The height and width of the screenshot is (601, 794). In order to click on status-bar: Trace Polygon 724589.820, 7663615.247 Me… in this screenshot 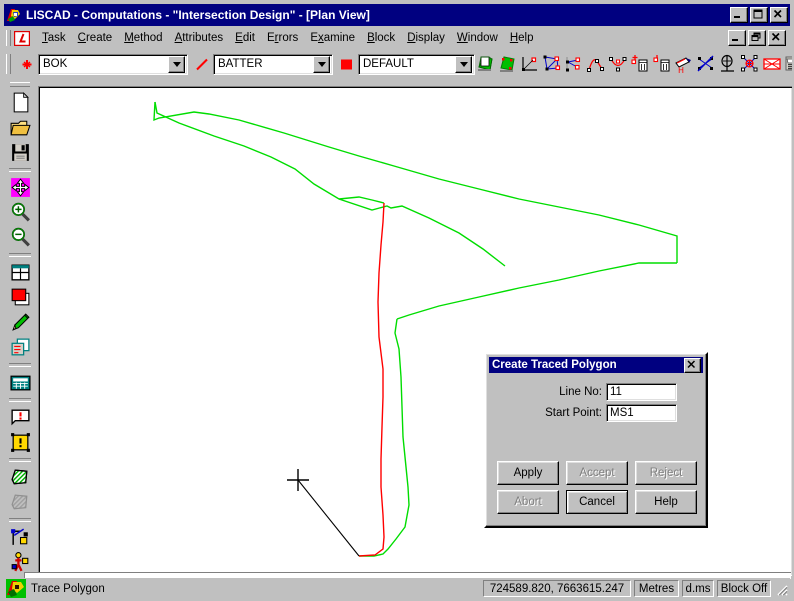, I will do `click(397, 588)`.